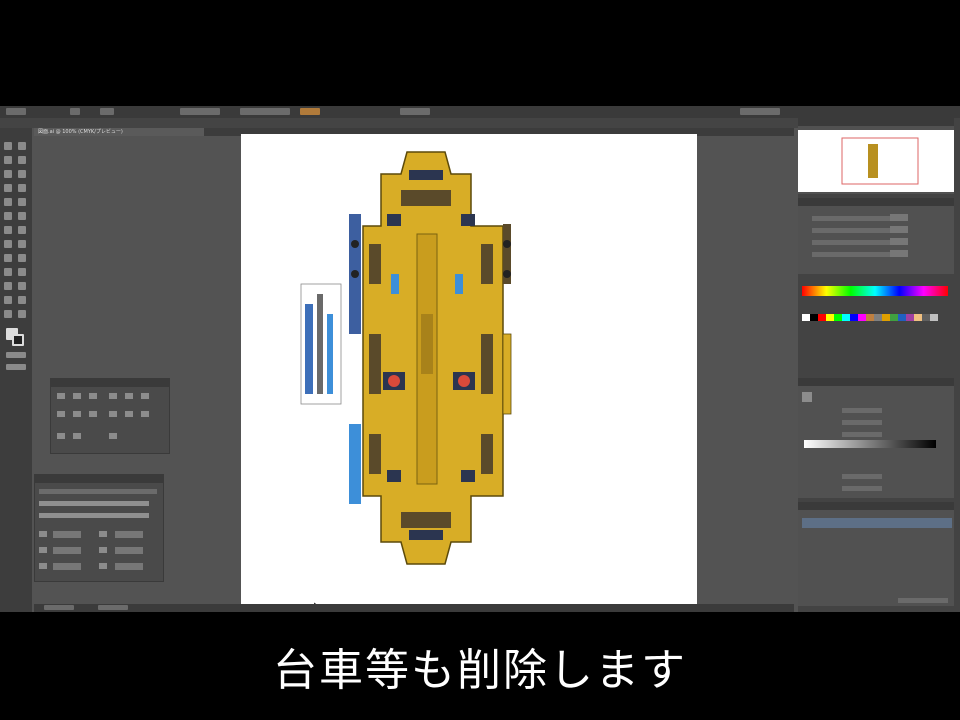 This screenshot has width=960, height=720. I want to click on align-center-icon, so click(77, 396).